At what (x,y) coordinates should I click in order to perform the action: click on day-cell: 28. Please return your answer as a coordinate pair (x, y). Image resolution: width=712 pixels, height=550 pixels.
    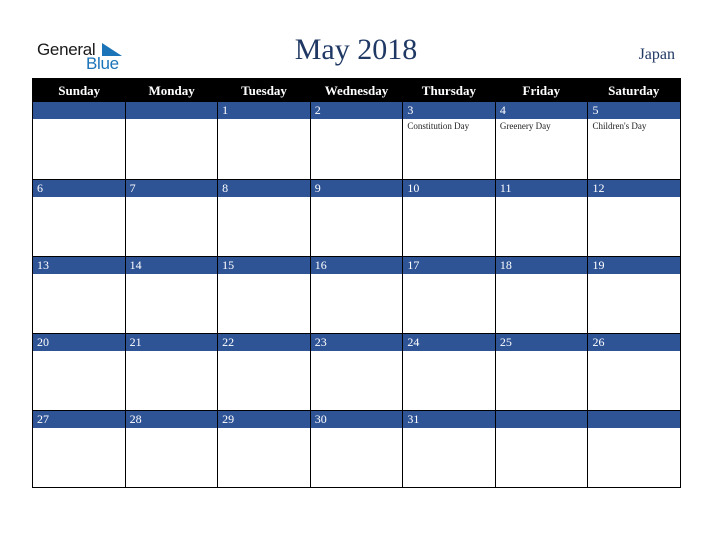
    Looking at the image, I should click on (171, 449).